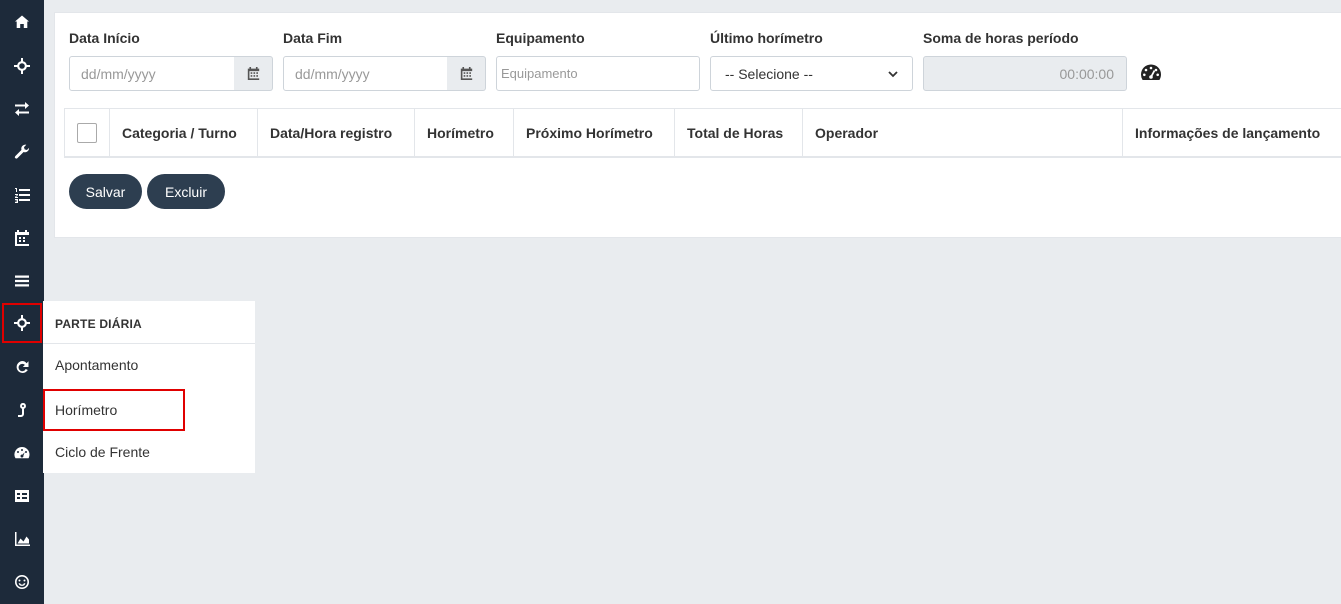  I want to click on soma-horas-field: 00:00:00, so click(1025, 73).